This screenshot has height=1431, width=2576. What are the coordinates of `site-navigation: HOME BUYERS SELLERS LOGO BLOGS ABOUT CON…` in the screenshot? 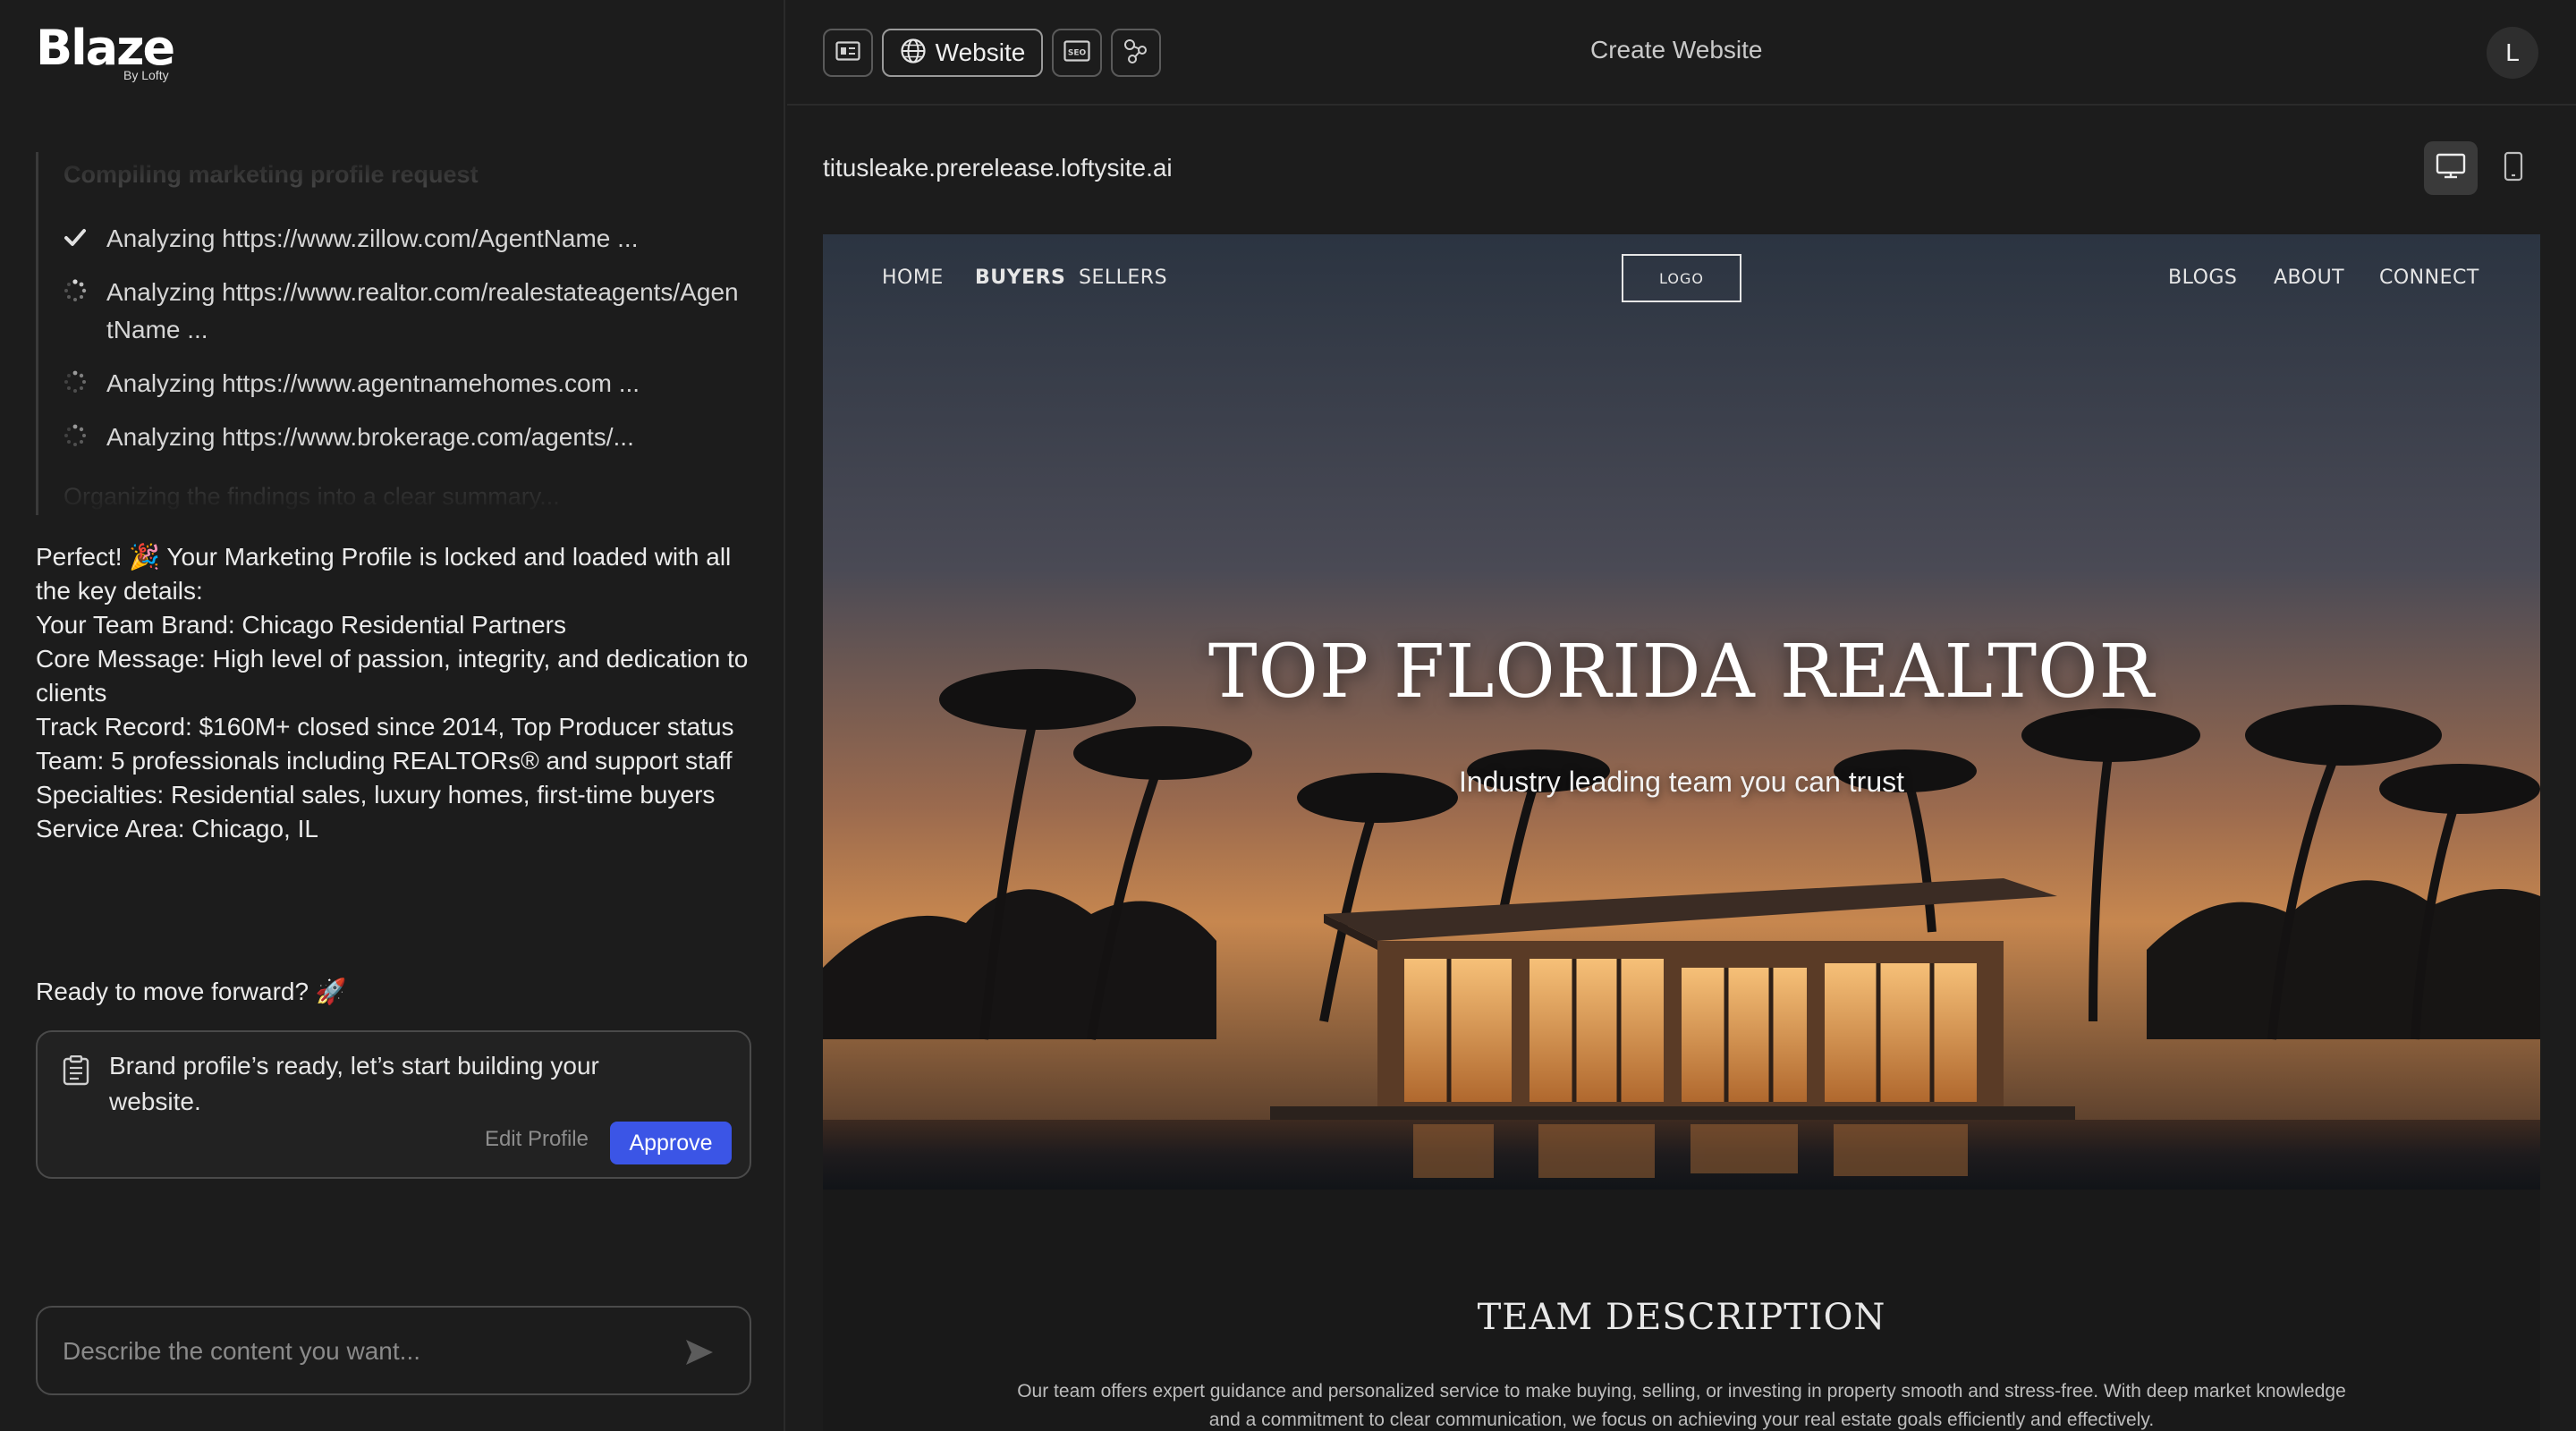 It's located at (1681, 279).